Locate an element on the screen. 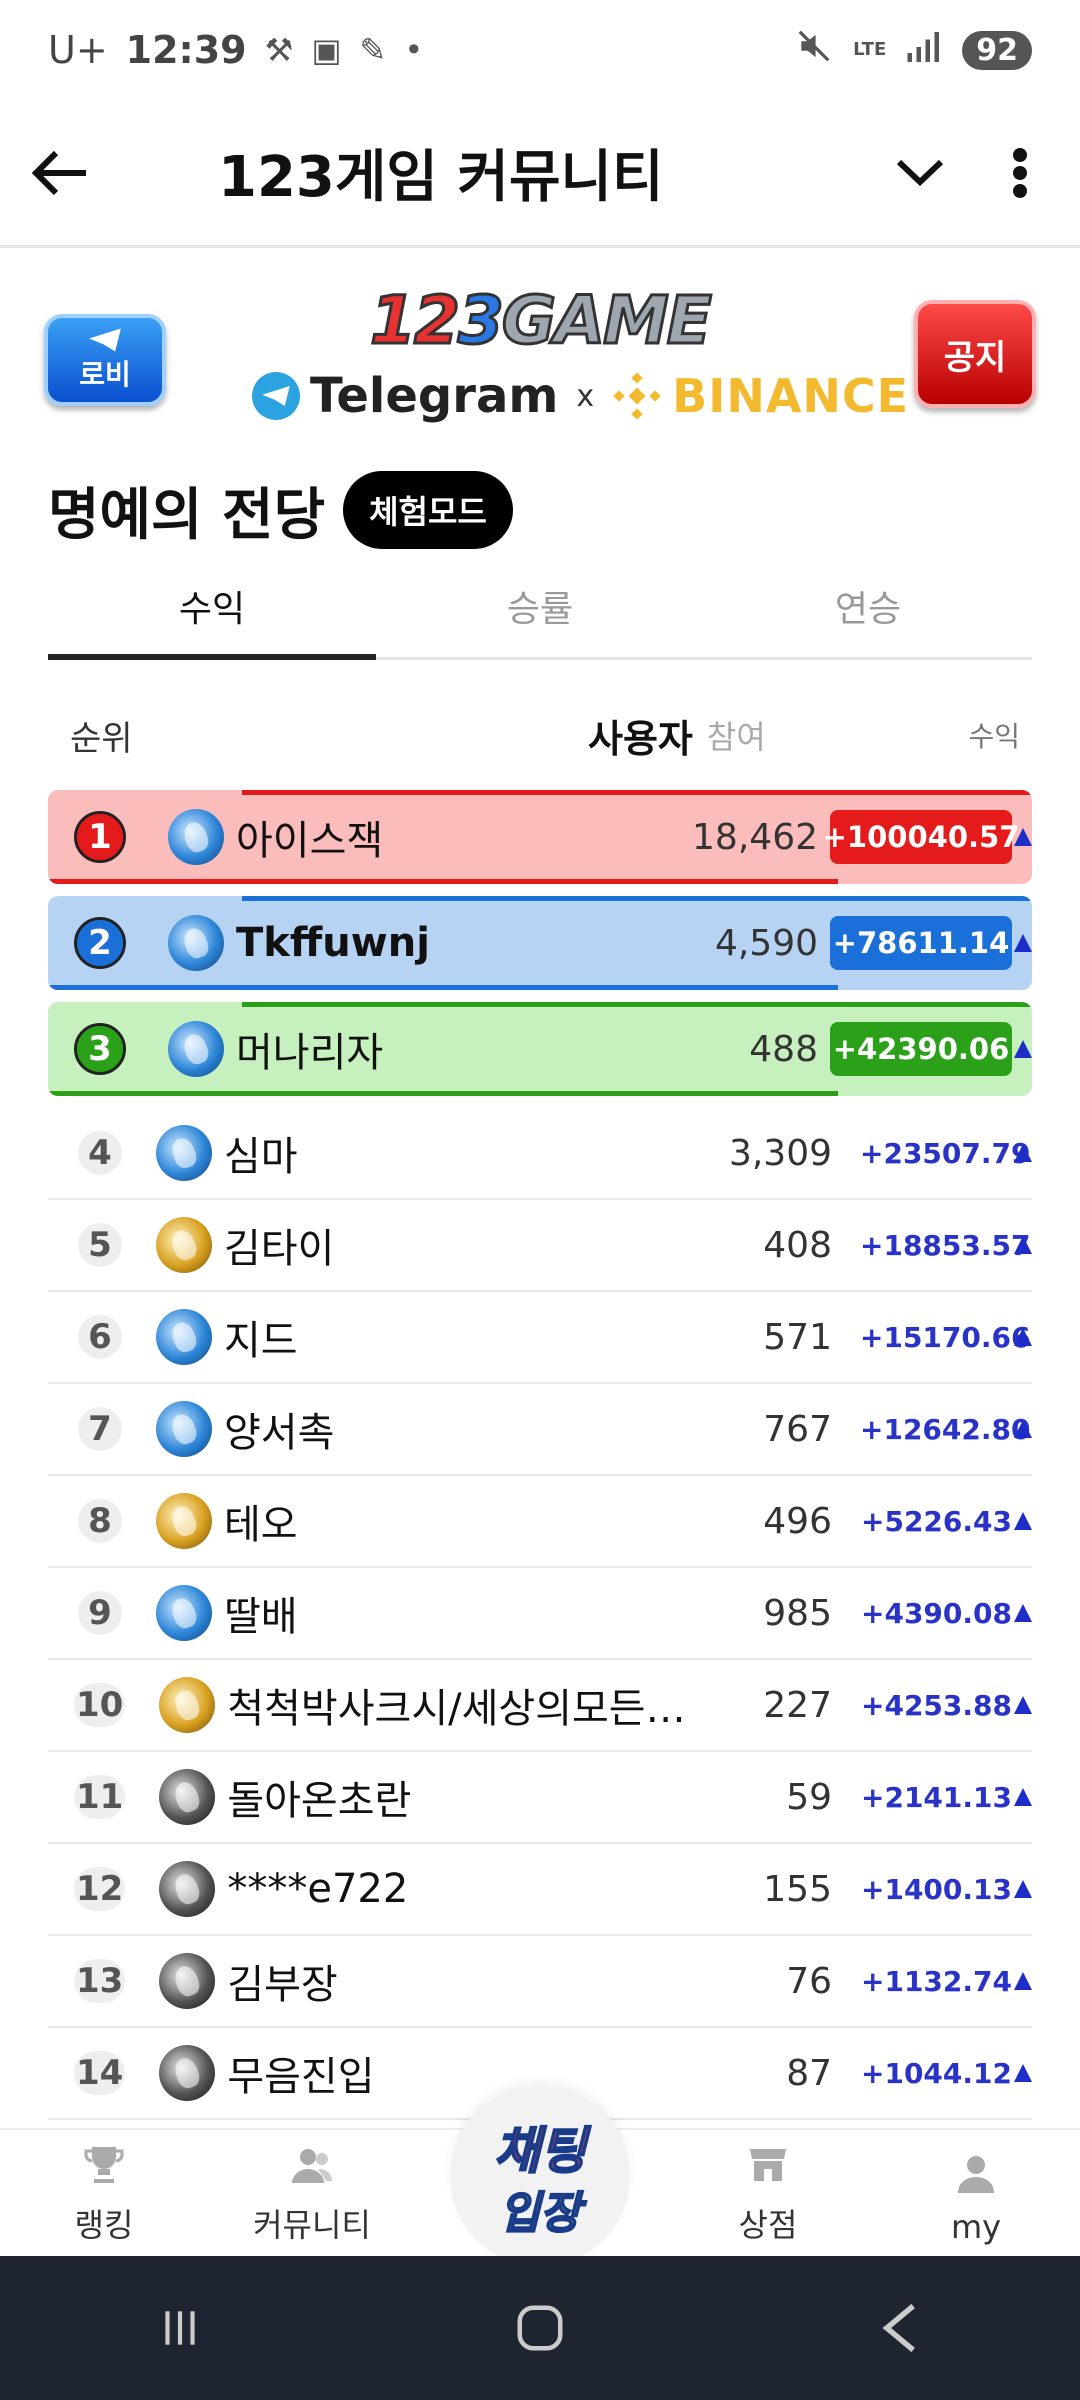 This screenshot has height=2400, width=1080. user-name: 딸배 is located at coordinates (261, 1617).